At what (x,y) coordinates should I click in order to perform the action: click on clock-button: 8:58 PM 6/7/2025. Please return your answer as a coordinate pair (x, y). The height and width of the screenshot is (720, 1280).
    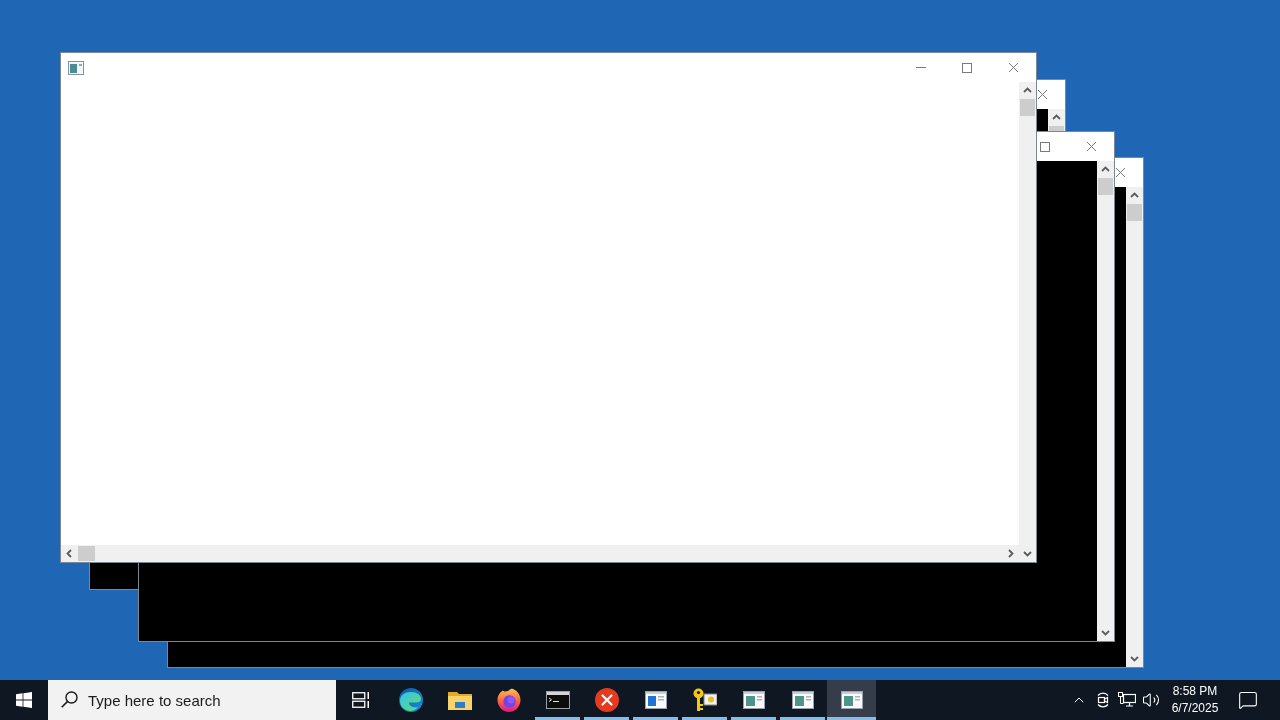
    Looking at the image, I should click on (1195, 700).